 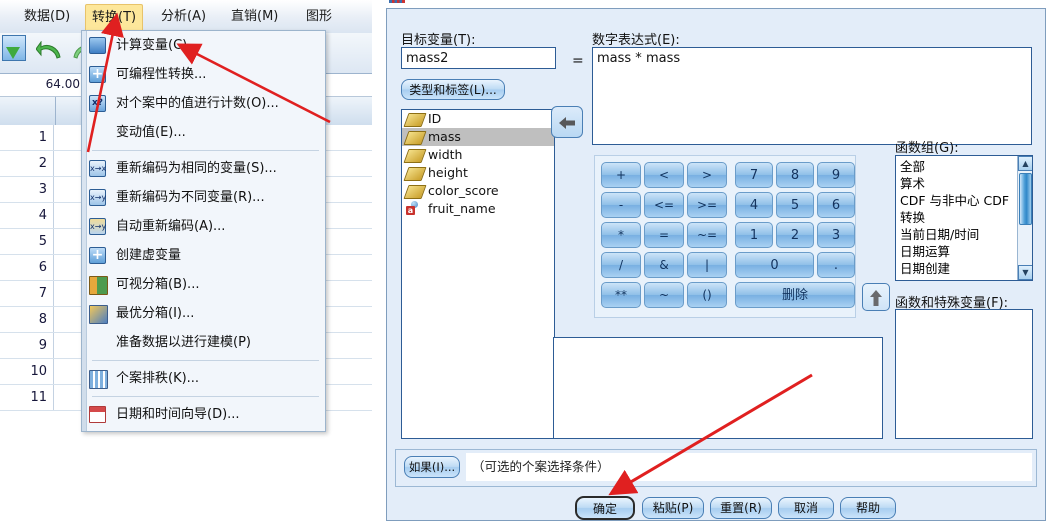 I want to click on functions-list, so click(x=964, y=374).